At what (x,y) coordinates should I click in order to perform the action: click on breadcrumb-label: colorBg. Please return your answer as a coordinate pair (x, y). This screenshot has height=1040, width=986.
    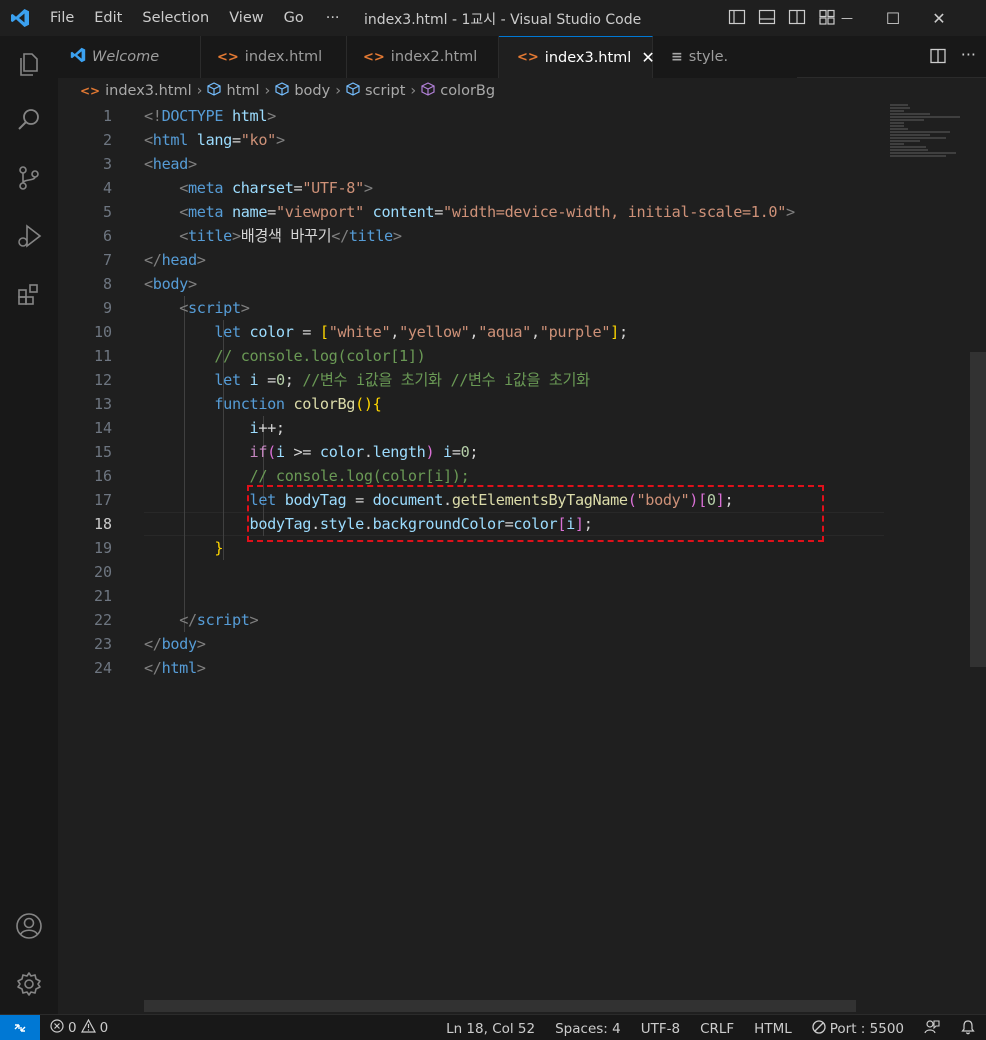
    Looking at the image, I should click on (468, 91).